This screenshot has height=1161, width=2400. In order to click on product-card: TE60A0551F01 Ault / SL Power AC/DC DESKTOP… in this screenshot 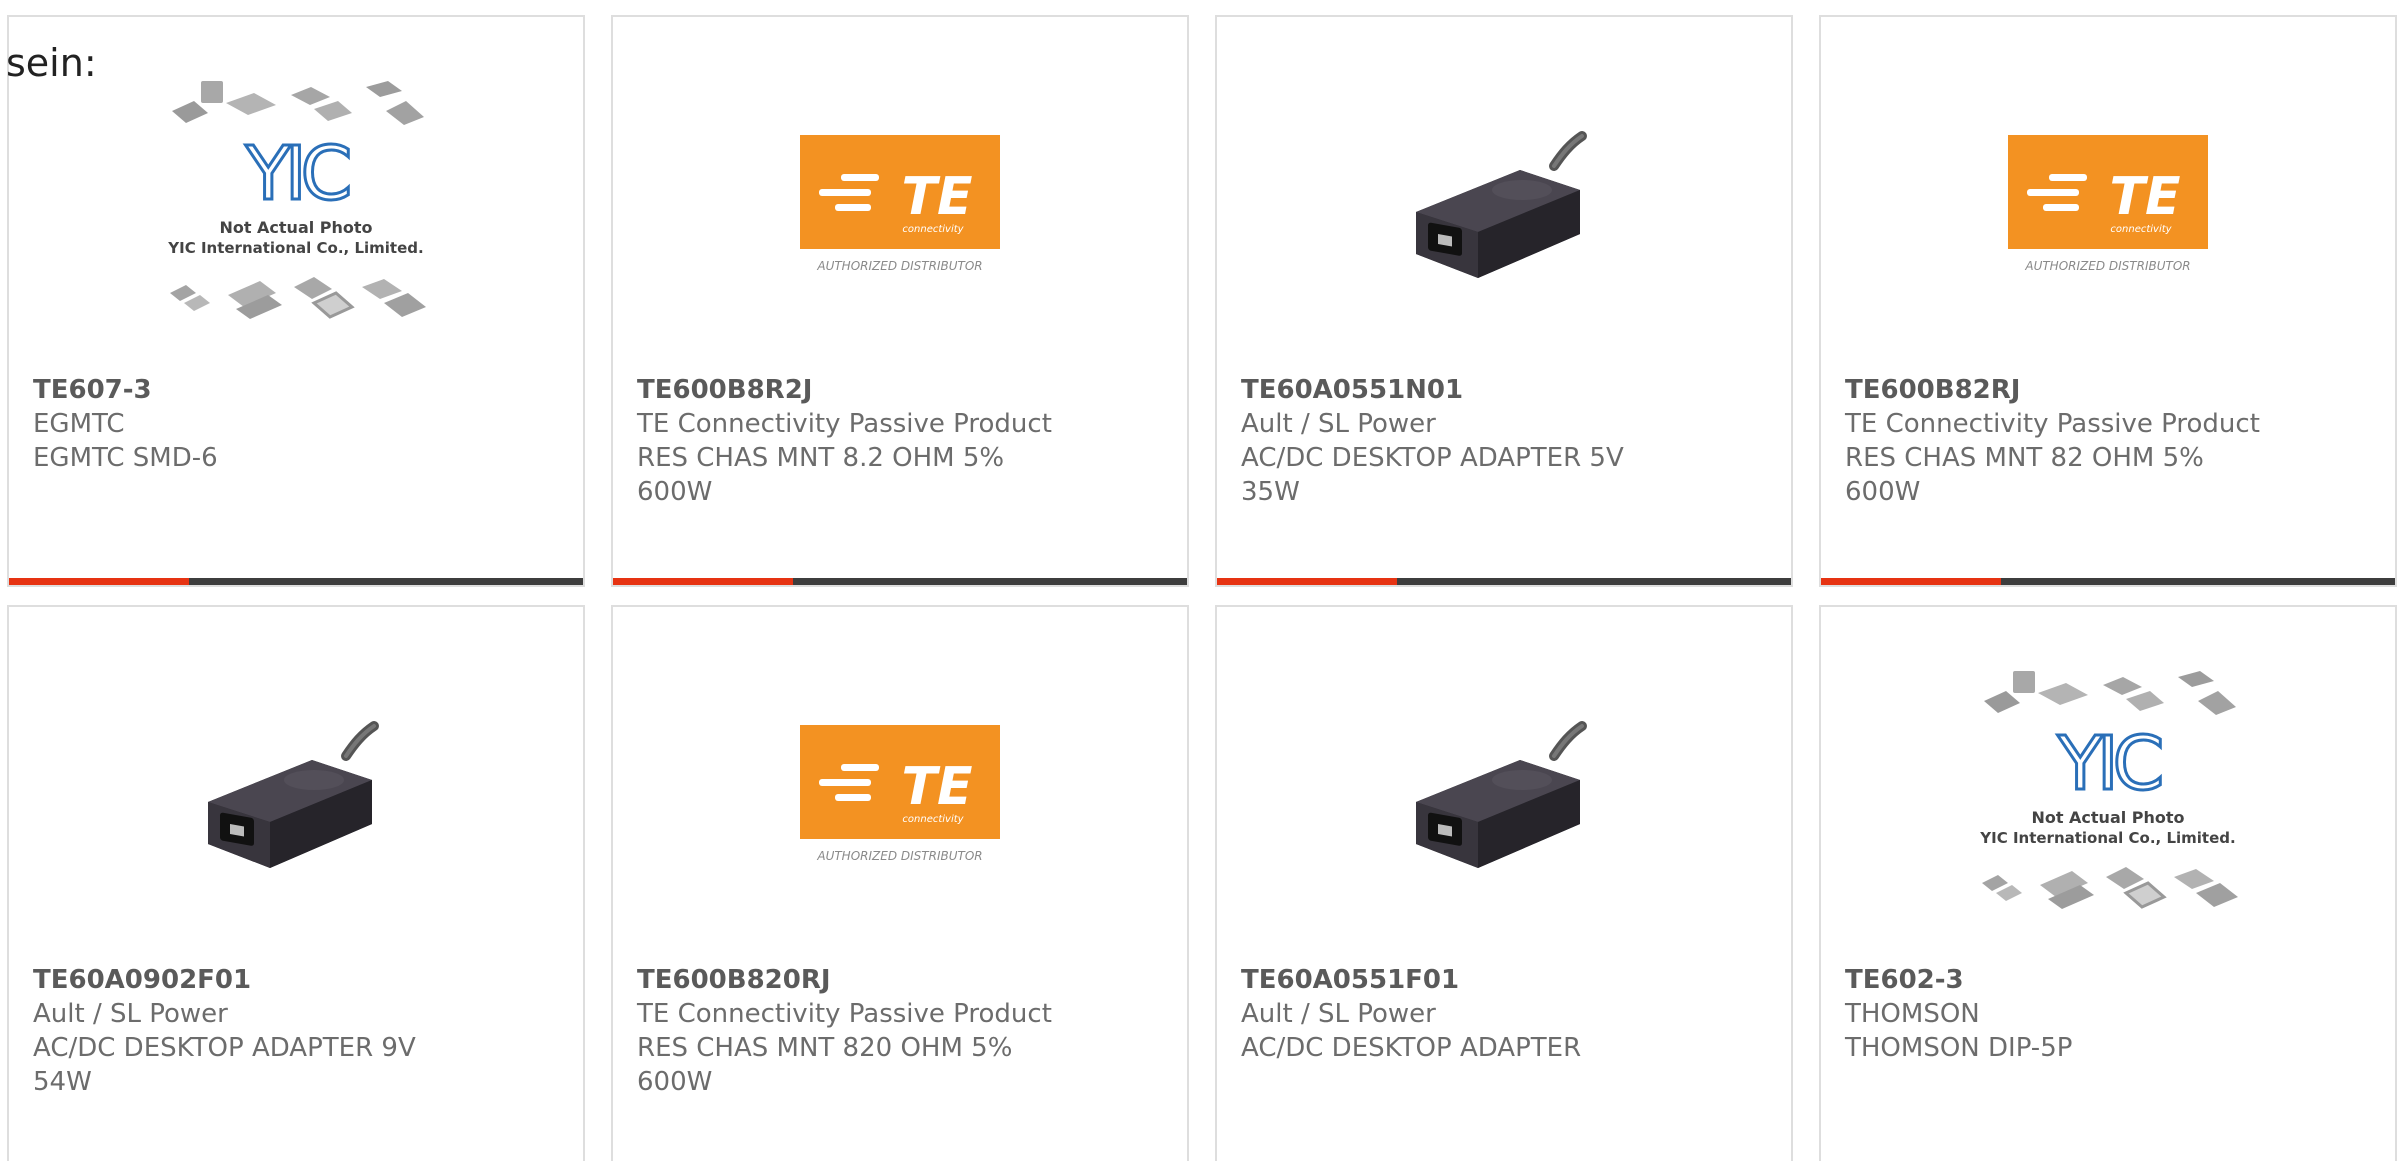, I will do `click(1504, 883)`.